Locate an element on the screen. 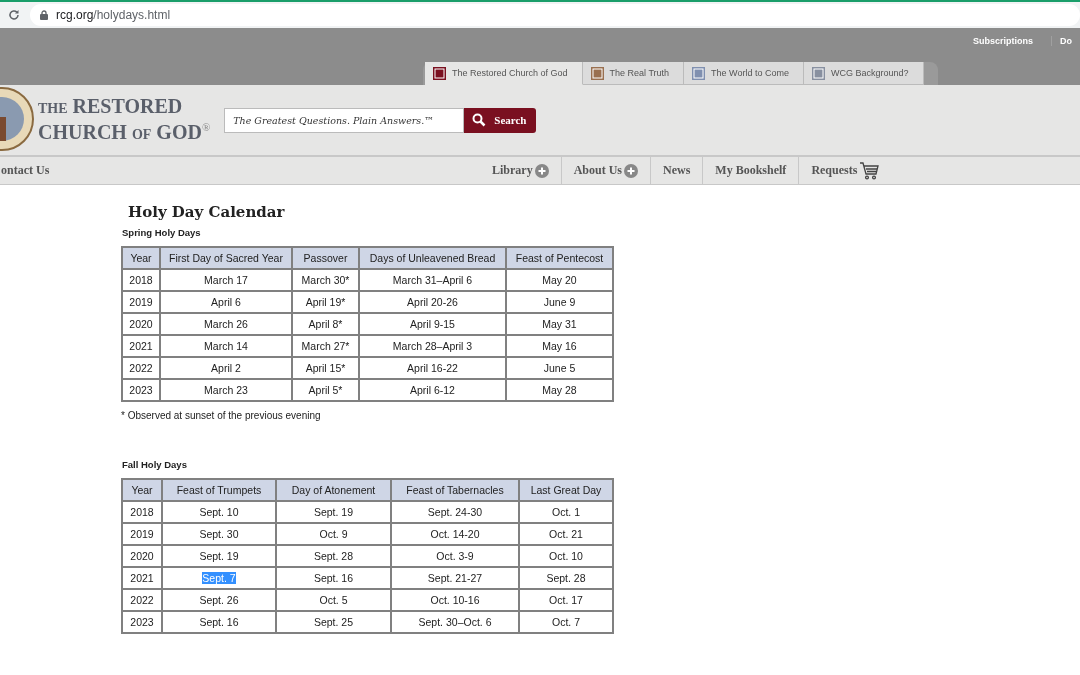  utility-link: Subscriptions is located at coordinates (1003, 41).